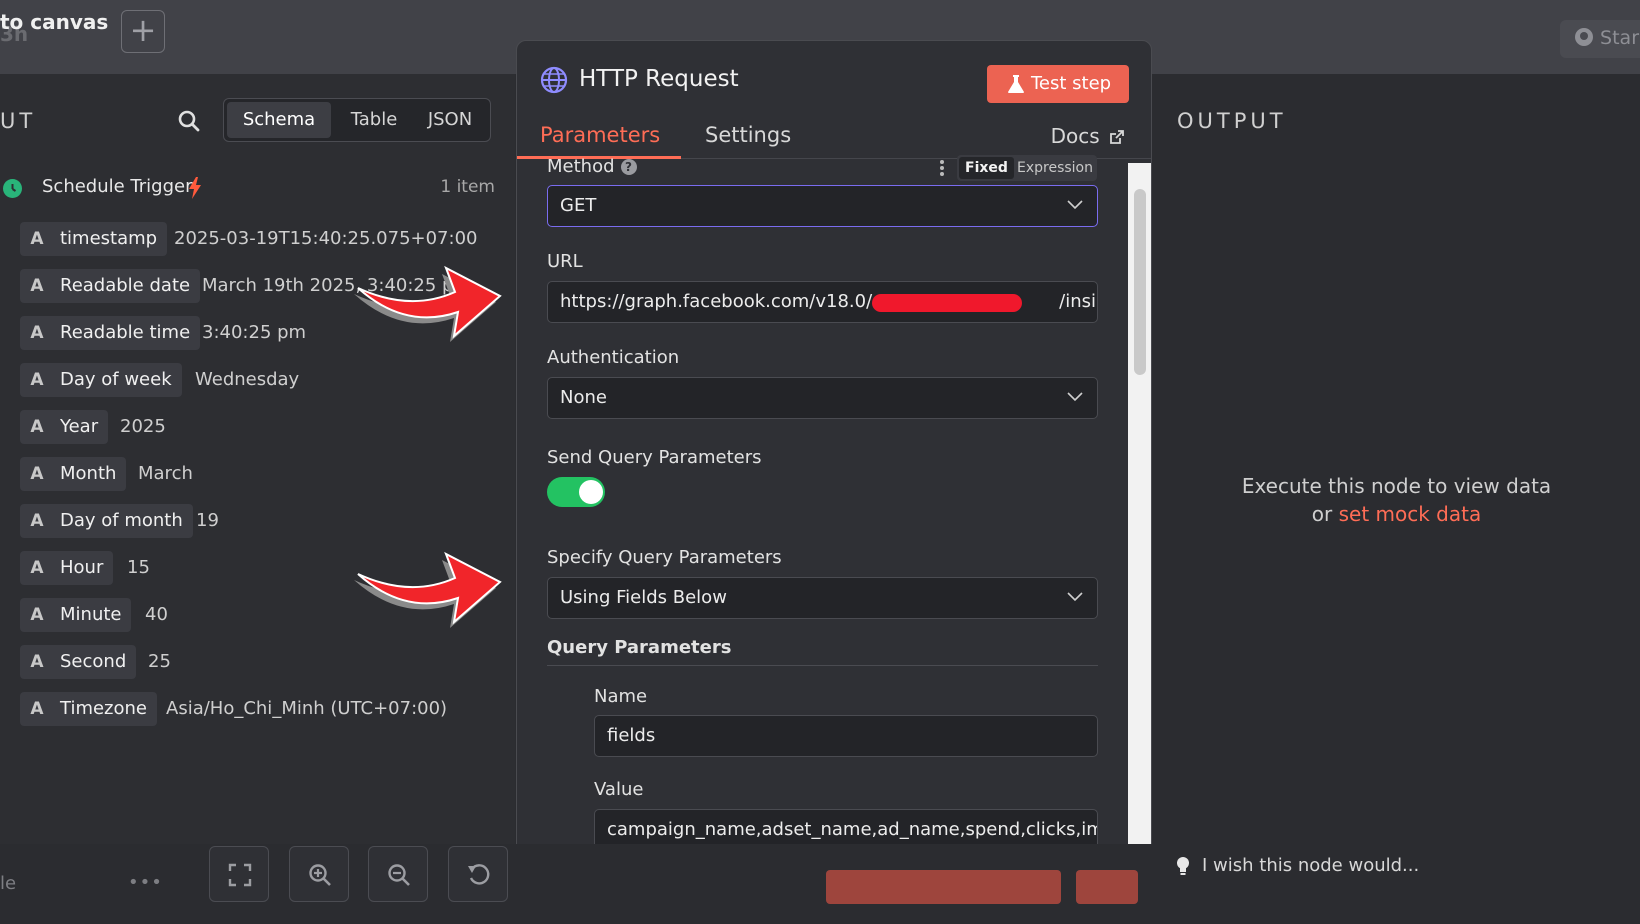 The image size is (1640, 924). What do you see at coordinates (18, 121) in the screenshot?
I see `input-panel-title: UT` at bounding box center [18, 121].